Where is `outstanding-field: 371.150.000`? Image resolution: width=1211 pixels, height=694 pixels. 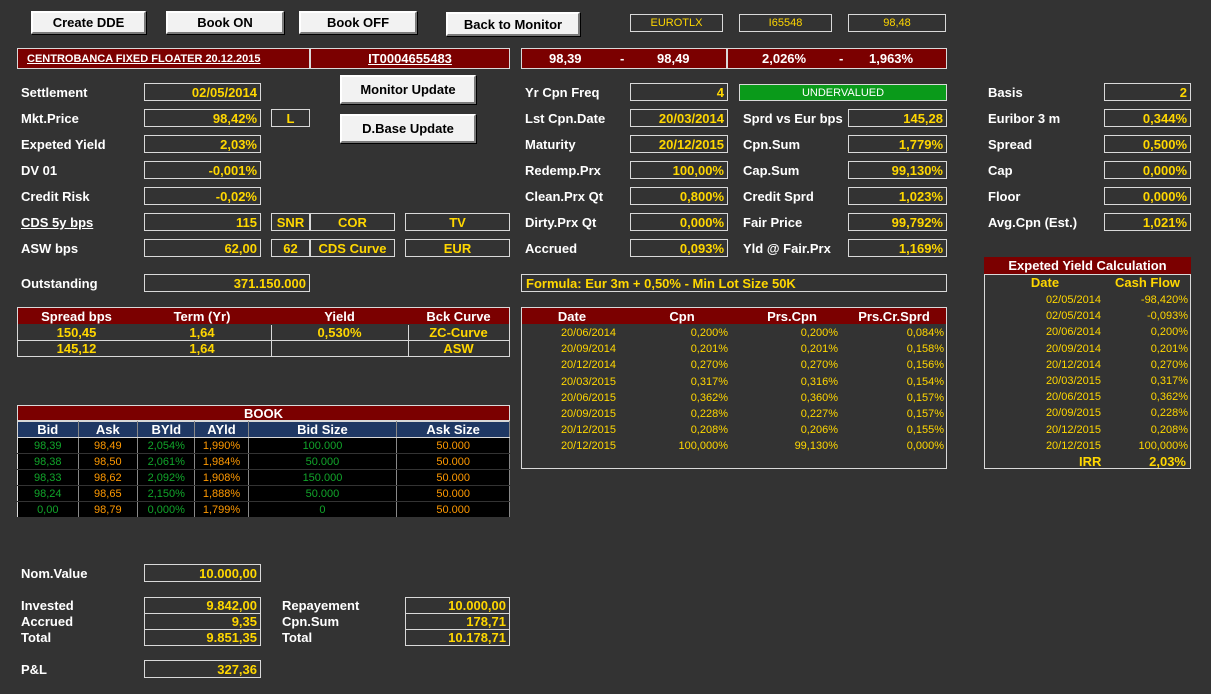 outstanding-field: 371.150.000 is located at coordinates (227, 283).